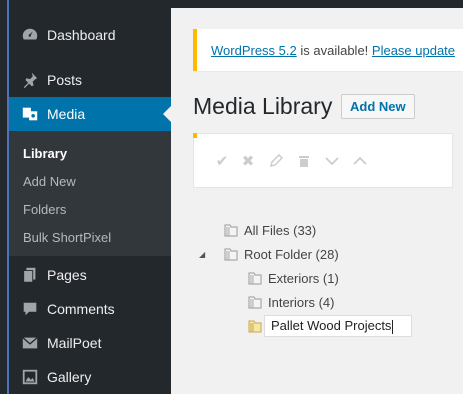 The height and width of the screenshot is (394, 463). What do you see at coordinates (90, 114) in the screenshot?
I see `sidebar-item-media: Media` at bounding box center [90, 114].